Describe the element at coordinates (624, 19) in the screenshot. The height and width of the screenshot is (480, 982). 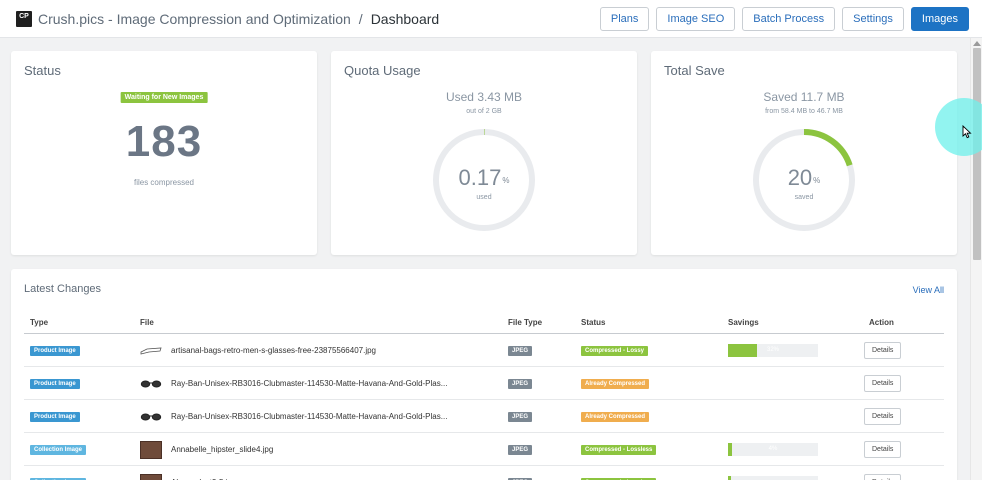
I see `plans-button: Plans` at that location.